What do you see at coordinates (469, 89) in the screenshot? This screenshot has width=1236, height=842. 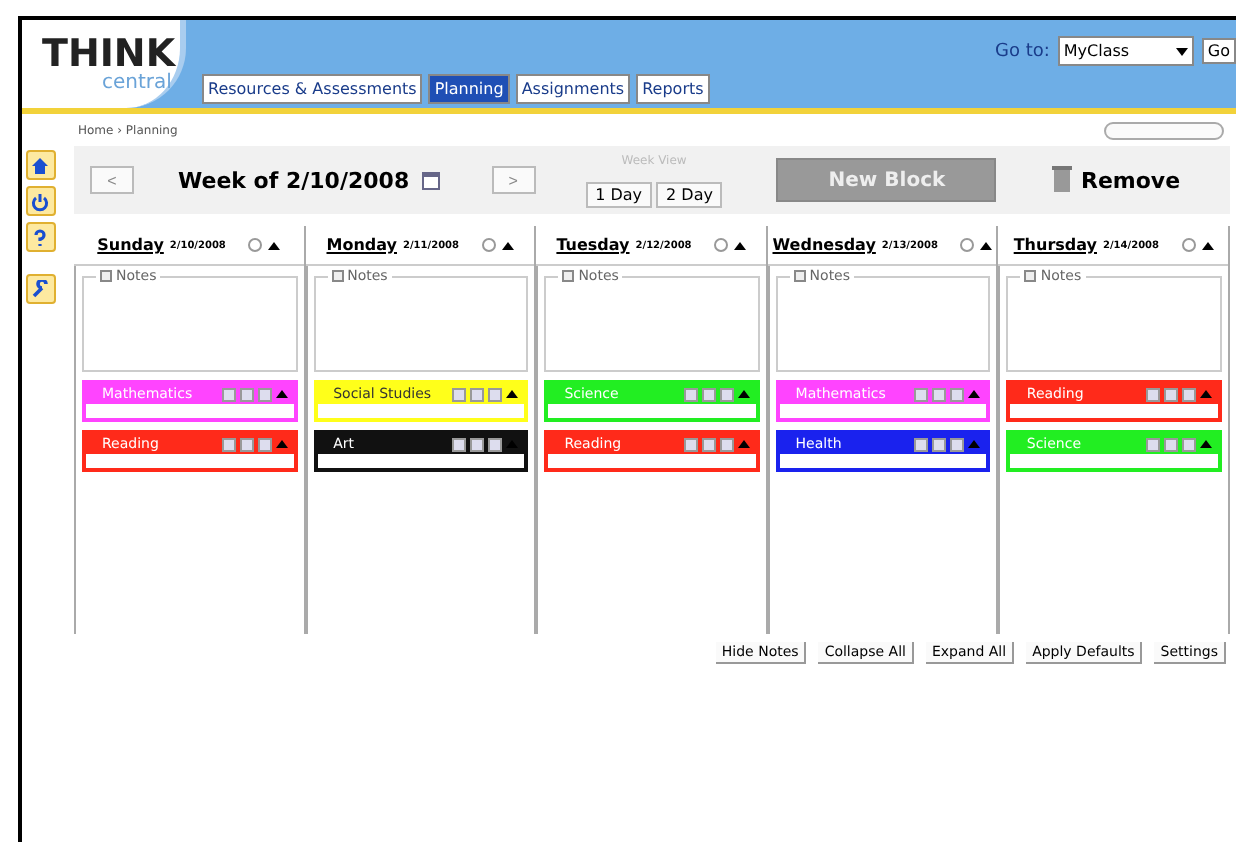 I see `nav-tab: Planning` at bounding box center [469, 89].